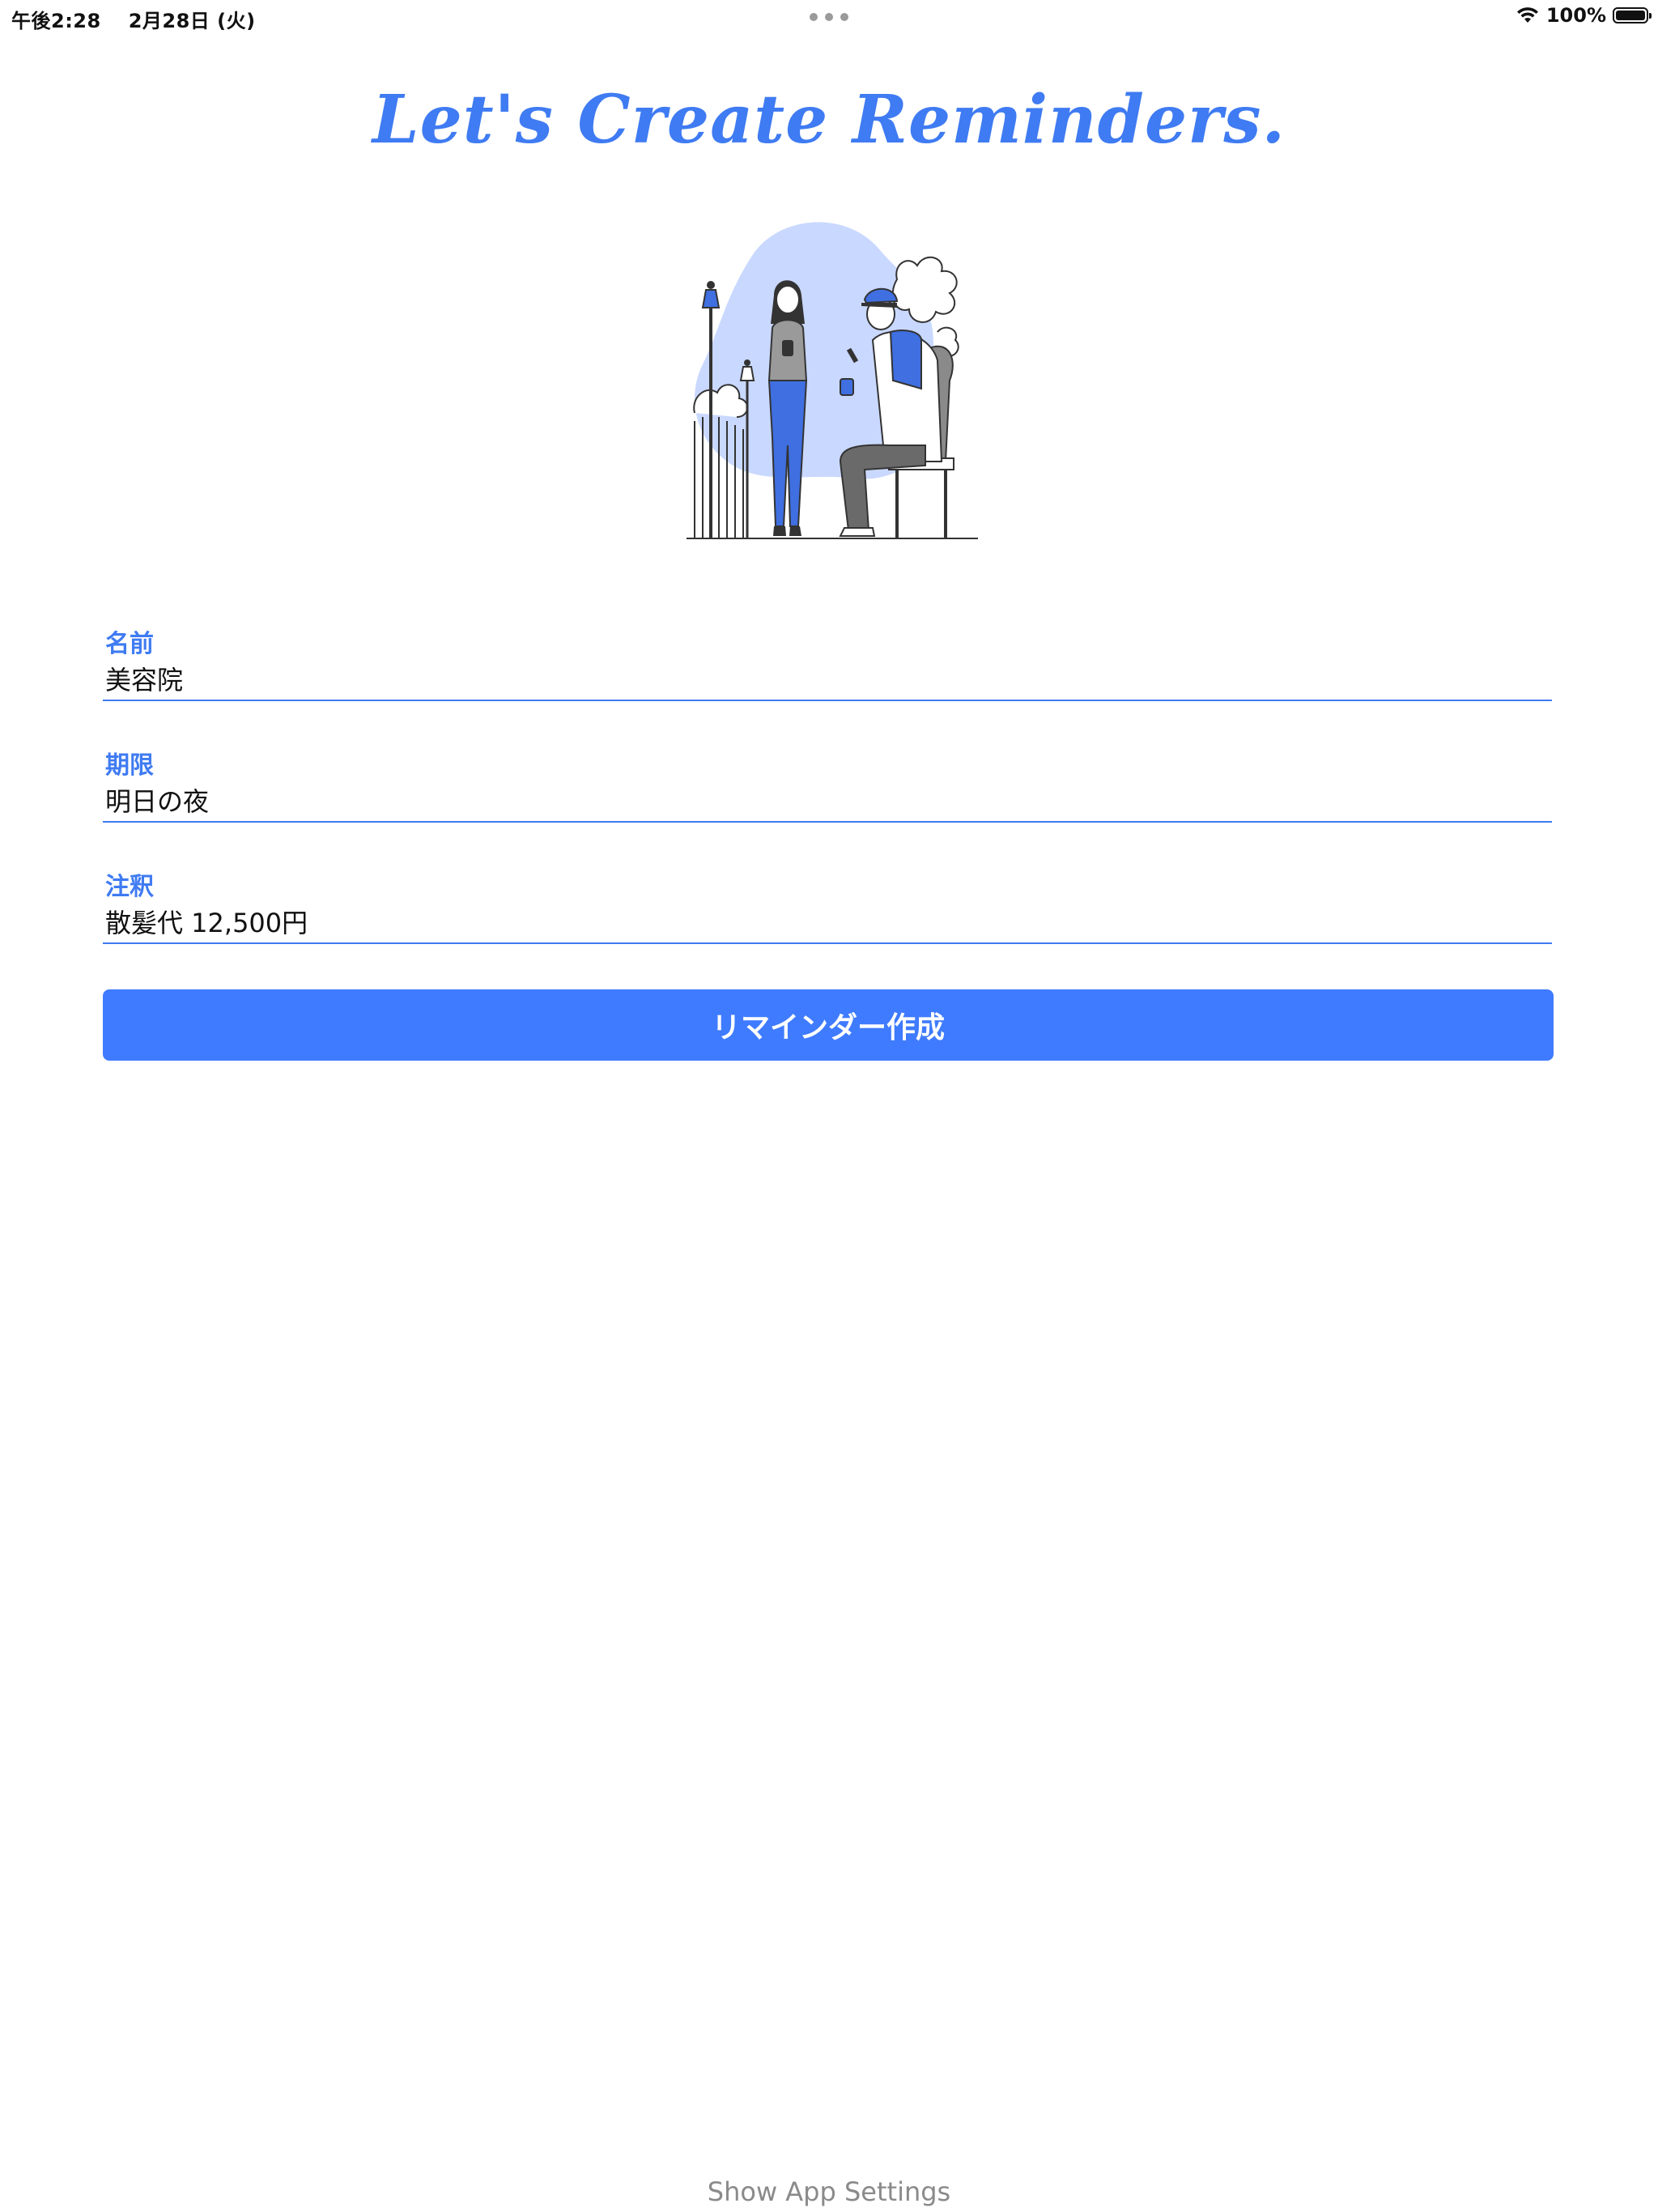 Image resolution: width=1658 pixels, height=2212 pixels. What do you see at coordinates (829, 2192) in the screenshot?
I see `show-app-settings-link: Show App Settings` at bounding box center [829, 2192].